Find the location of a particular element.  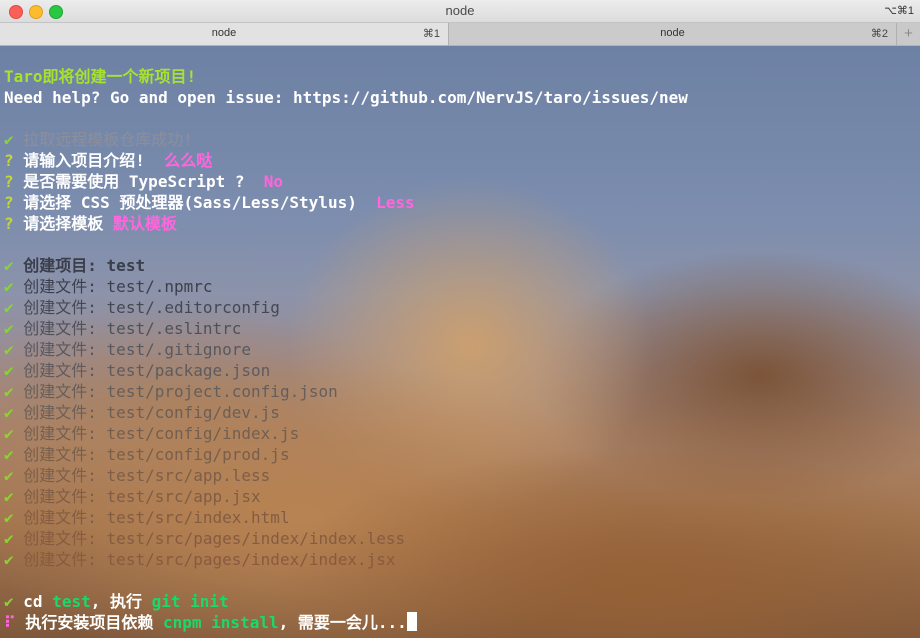

created-file-text: 创建文件: test/.eslintrc is located at coordinates (132, 328).